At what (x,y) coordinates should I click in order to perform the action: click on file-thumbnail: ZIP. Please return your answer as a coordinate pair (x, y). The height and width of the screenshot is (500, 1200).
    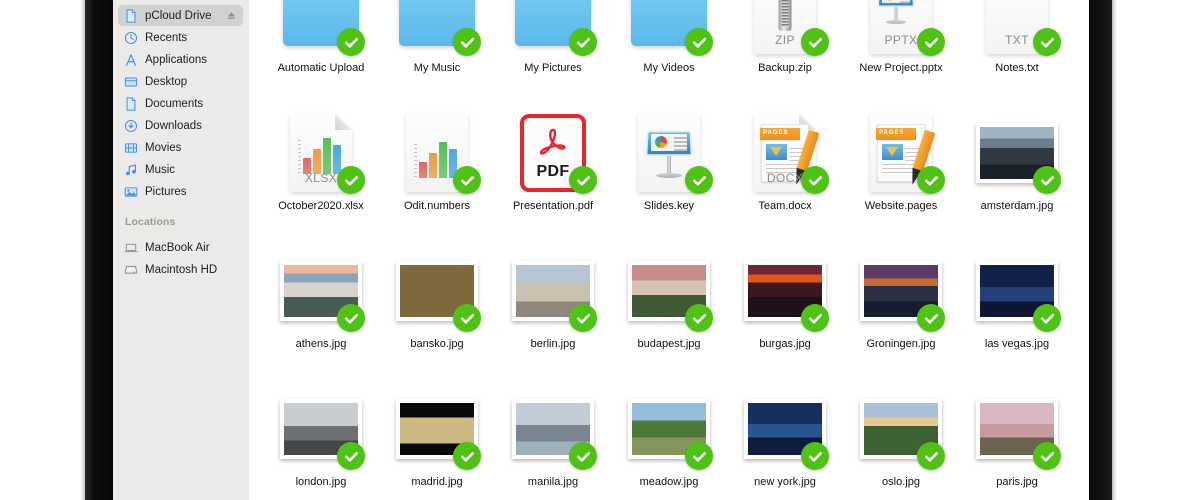
    Looking at the image, I should click on (785, 29).